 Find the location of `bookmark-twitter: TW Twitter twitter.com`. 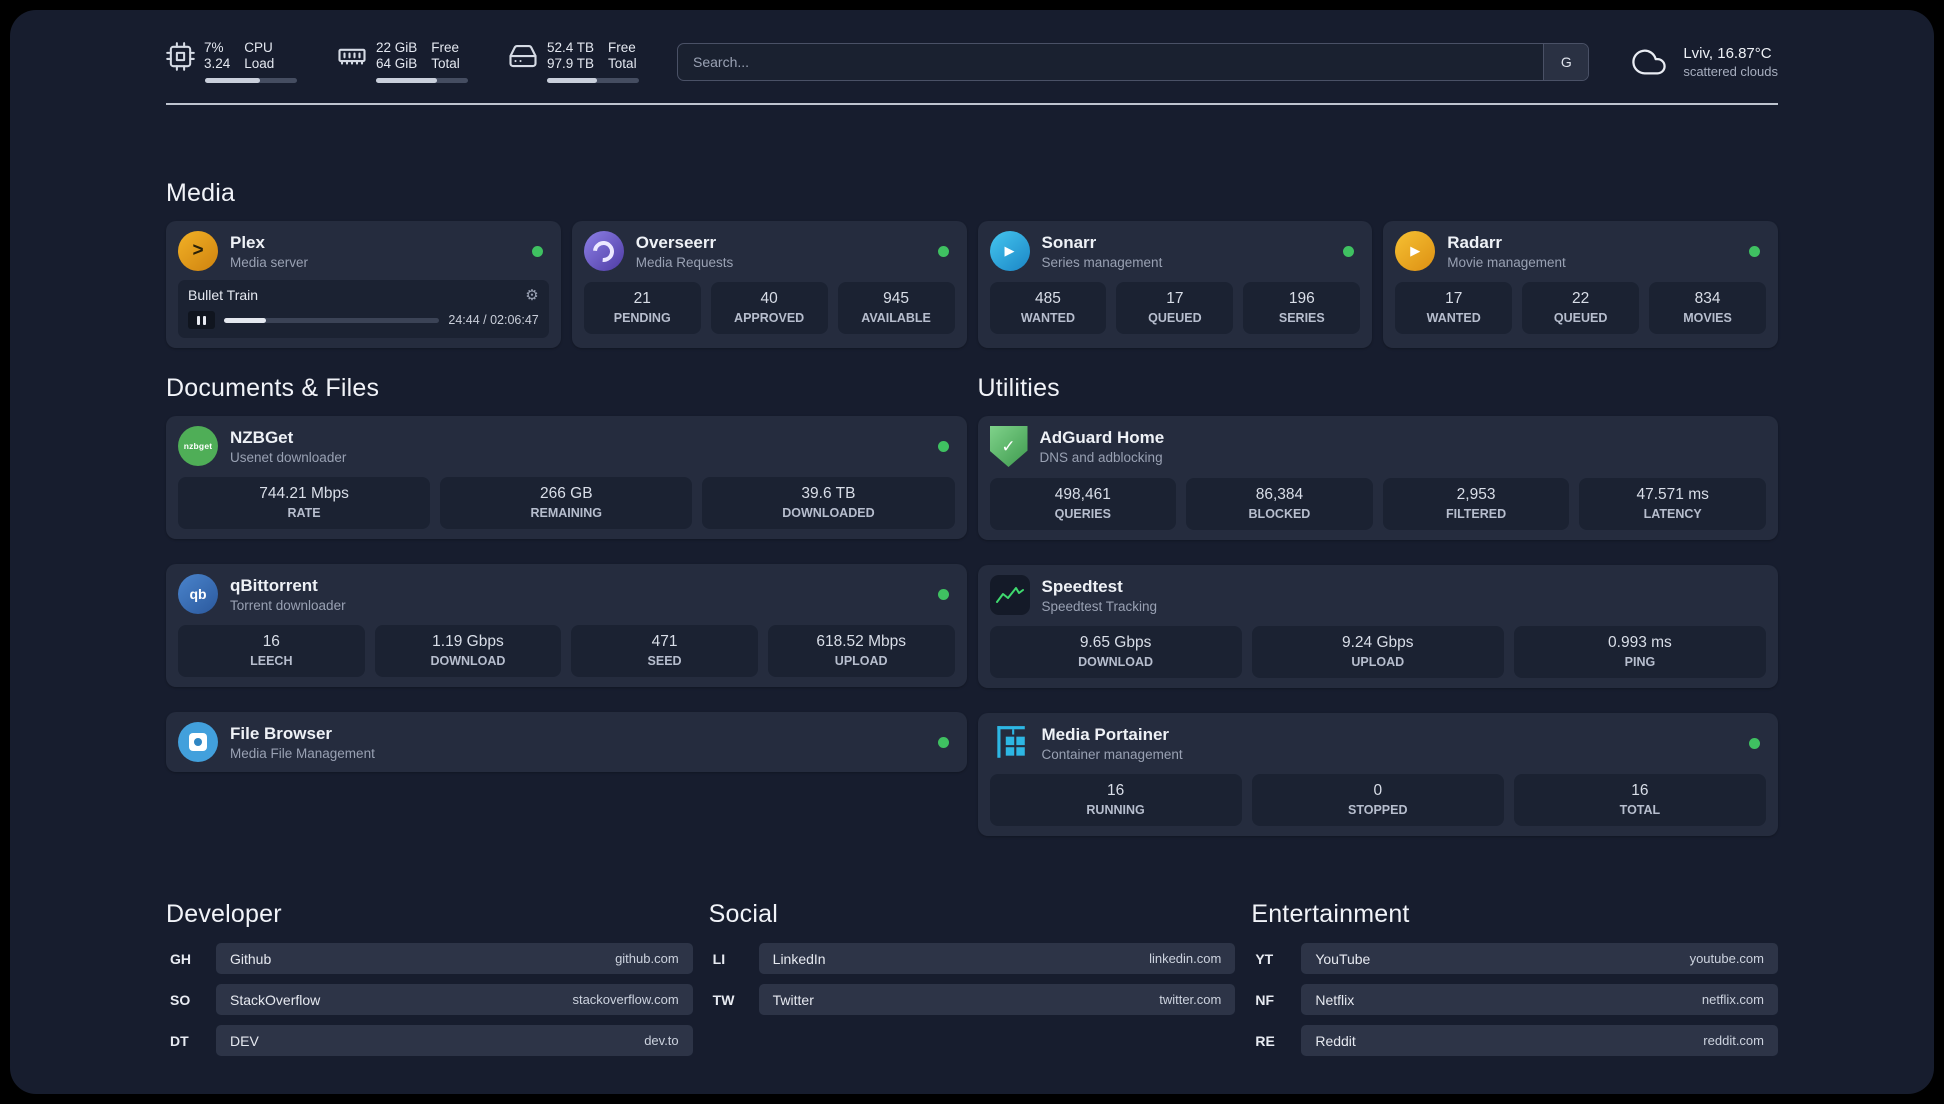

bookmark-twitter: TW Twitter twitter.com is located at coordinates (972, 999).